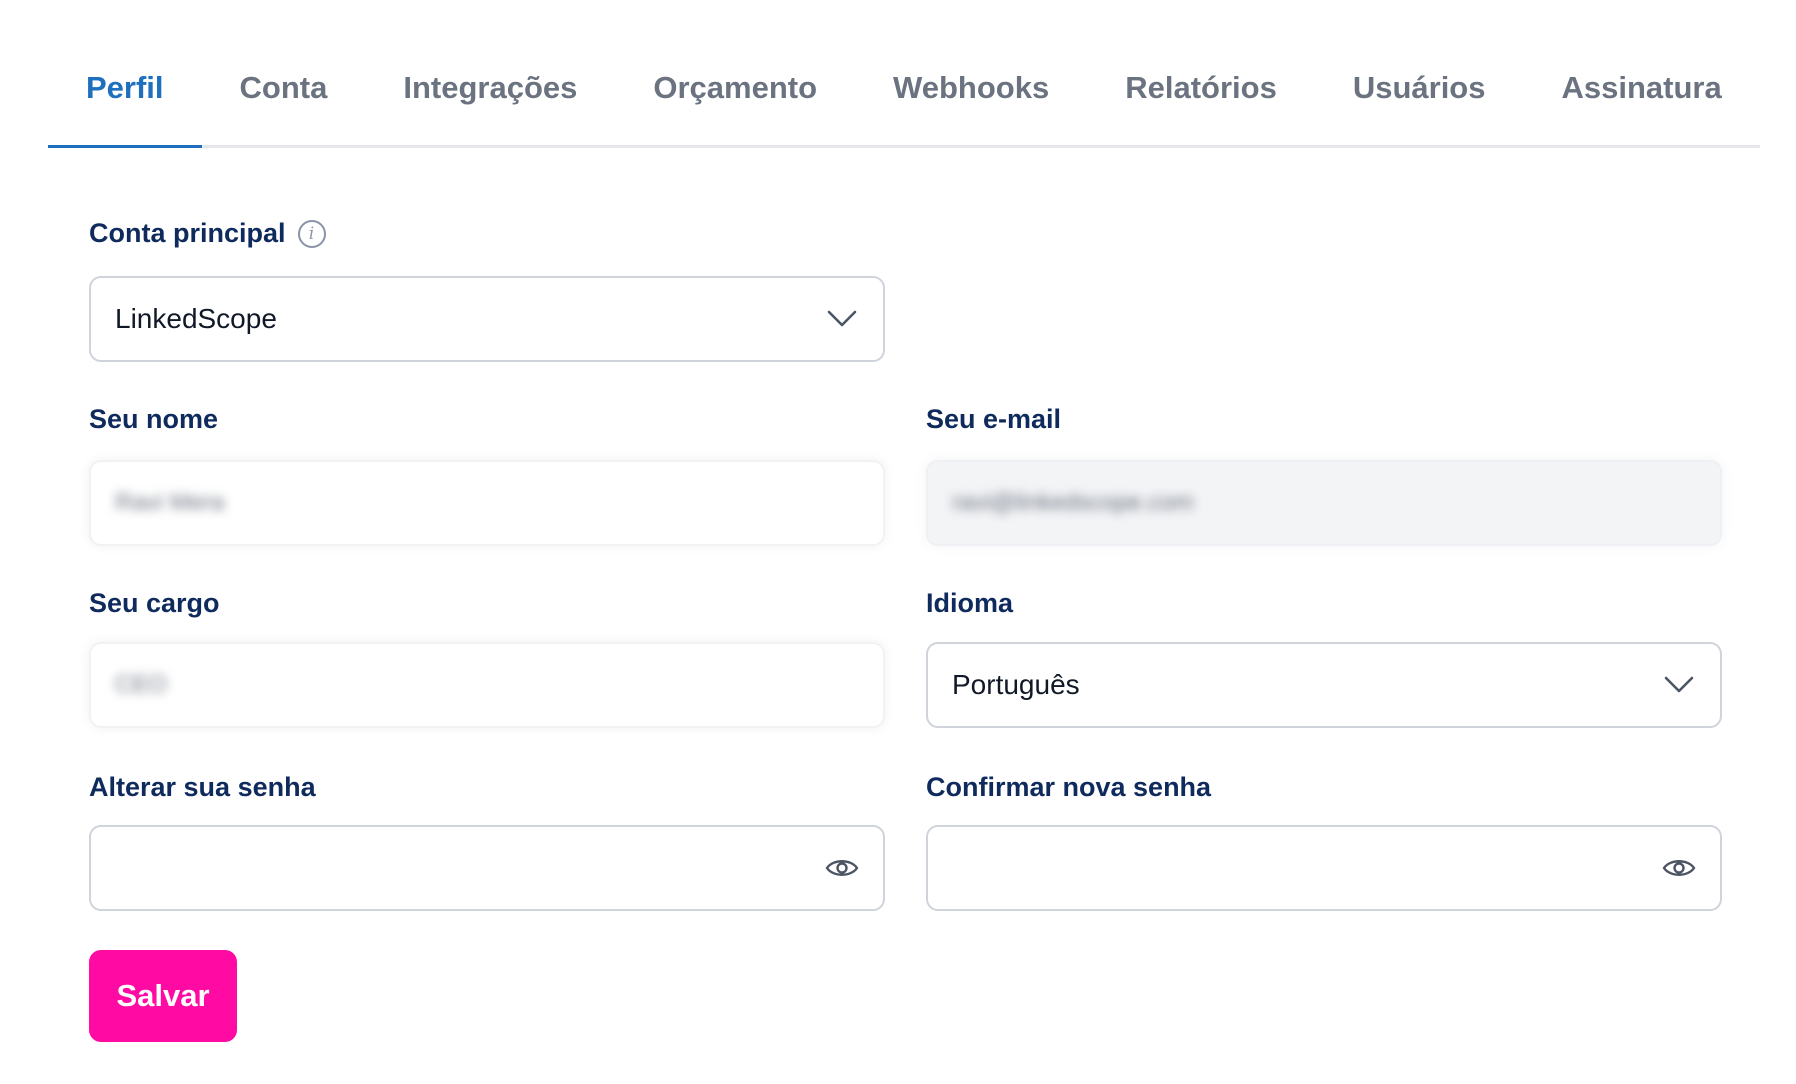 The width and height of the screenshot is (1796, 1084). Describe the element at coordinates (487, 685) in the screenshot. I see `role-input: CEO` at that location.